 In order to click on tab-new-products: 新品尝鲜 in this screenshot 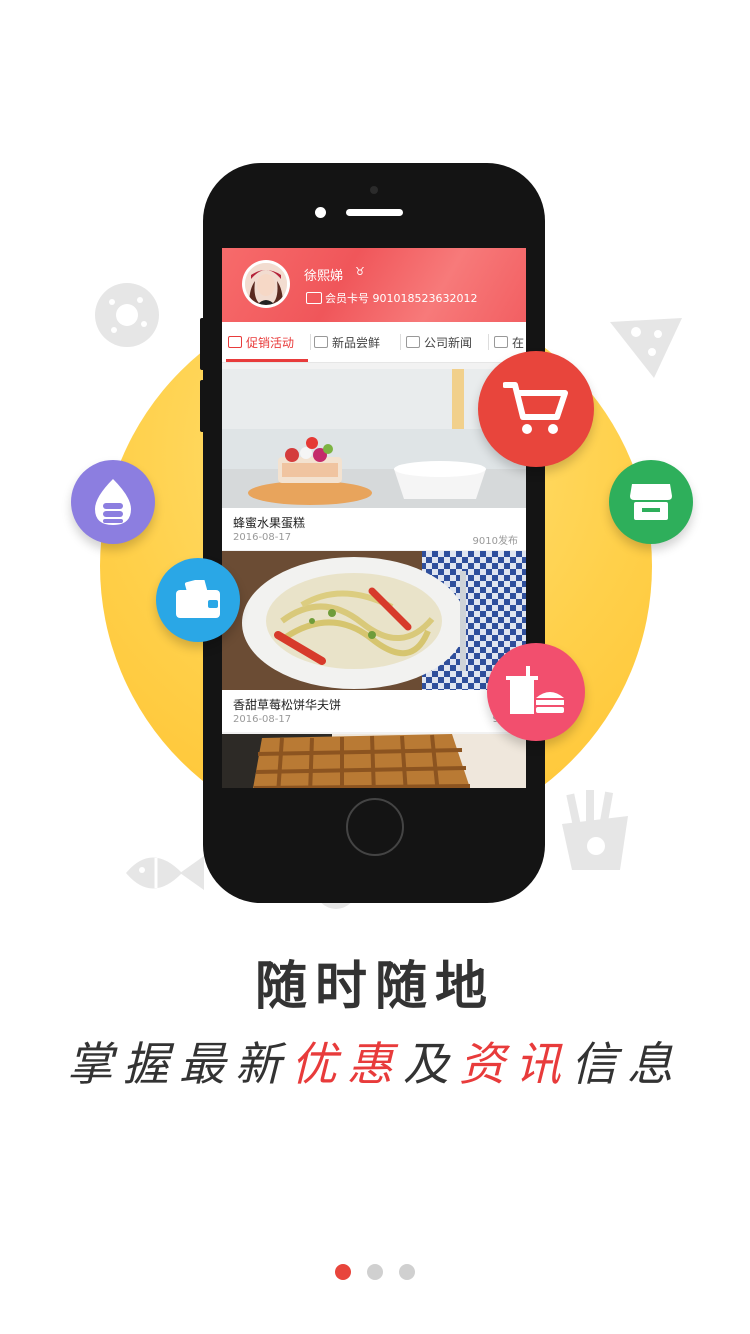, I will do `click(347, 342)`.